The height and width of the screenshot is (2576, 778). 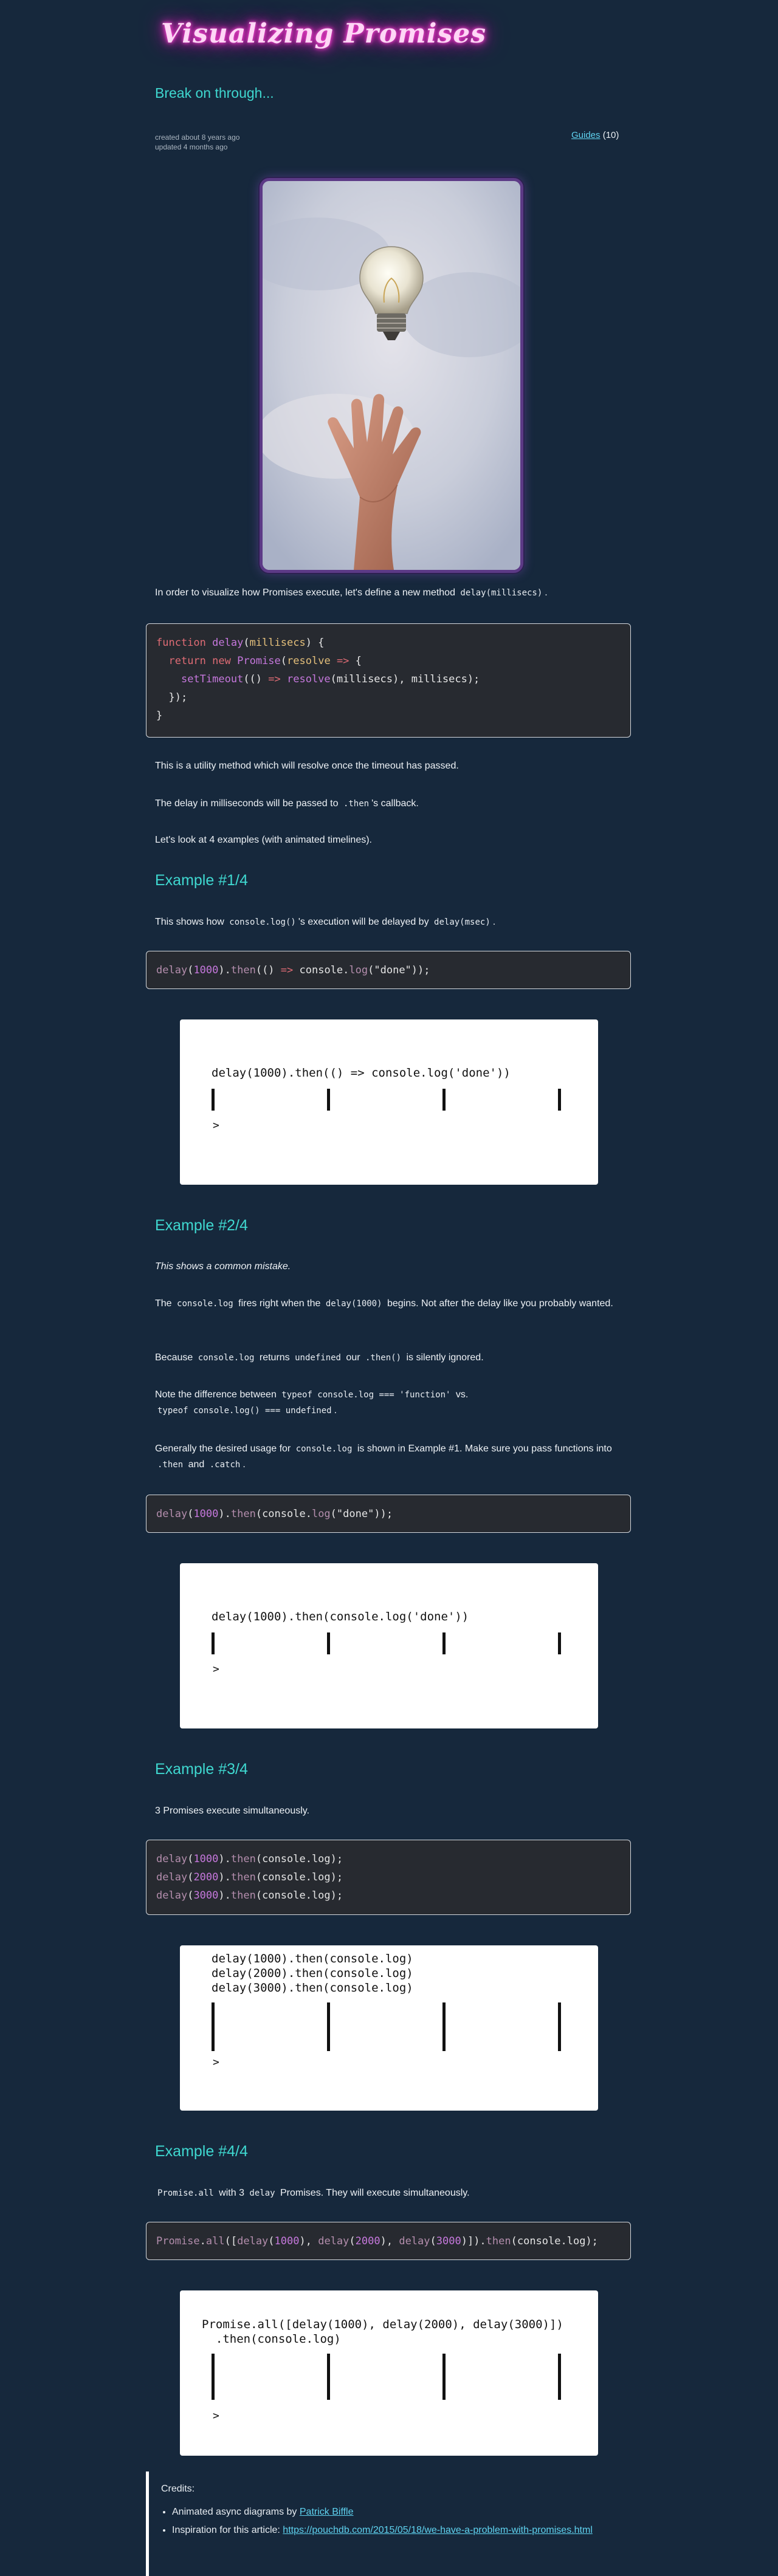 What do you see at coordinates (353, 1357) in the screenshot?
I see `text: our` at bounding box center [353, 1357].